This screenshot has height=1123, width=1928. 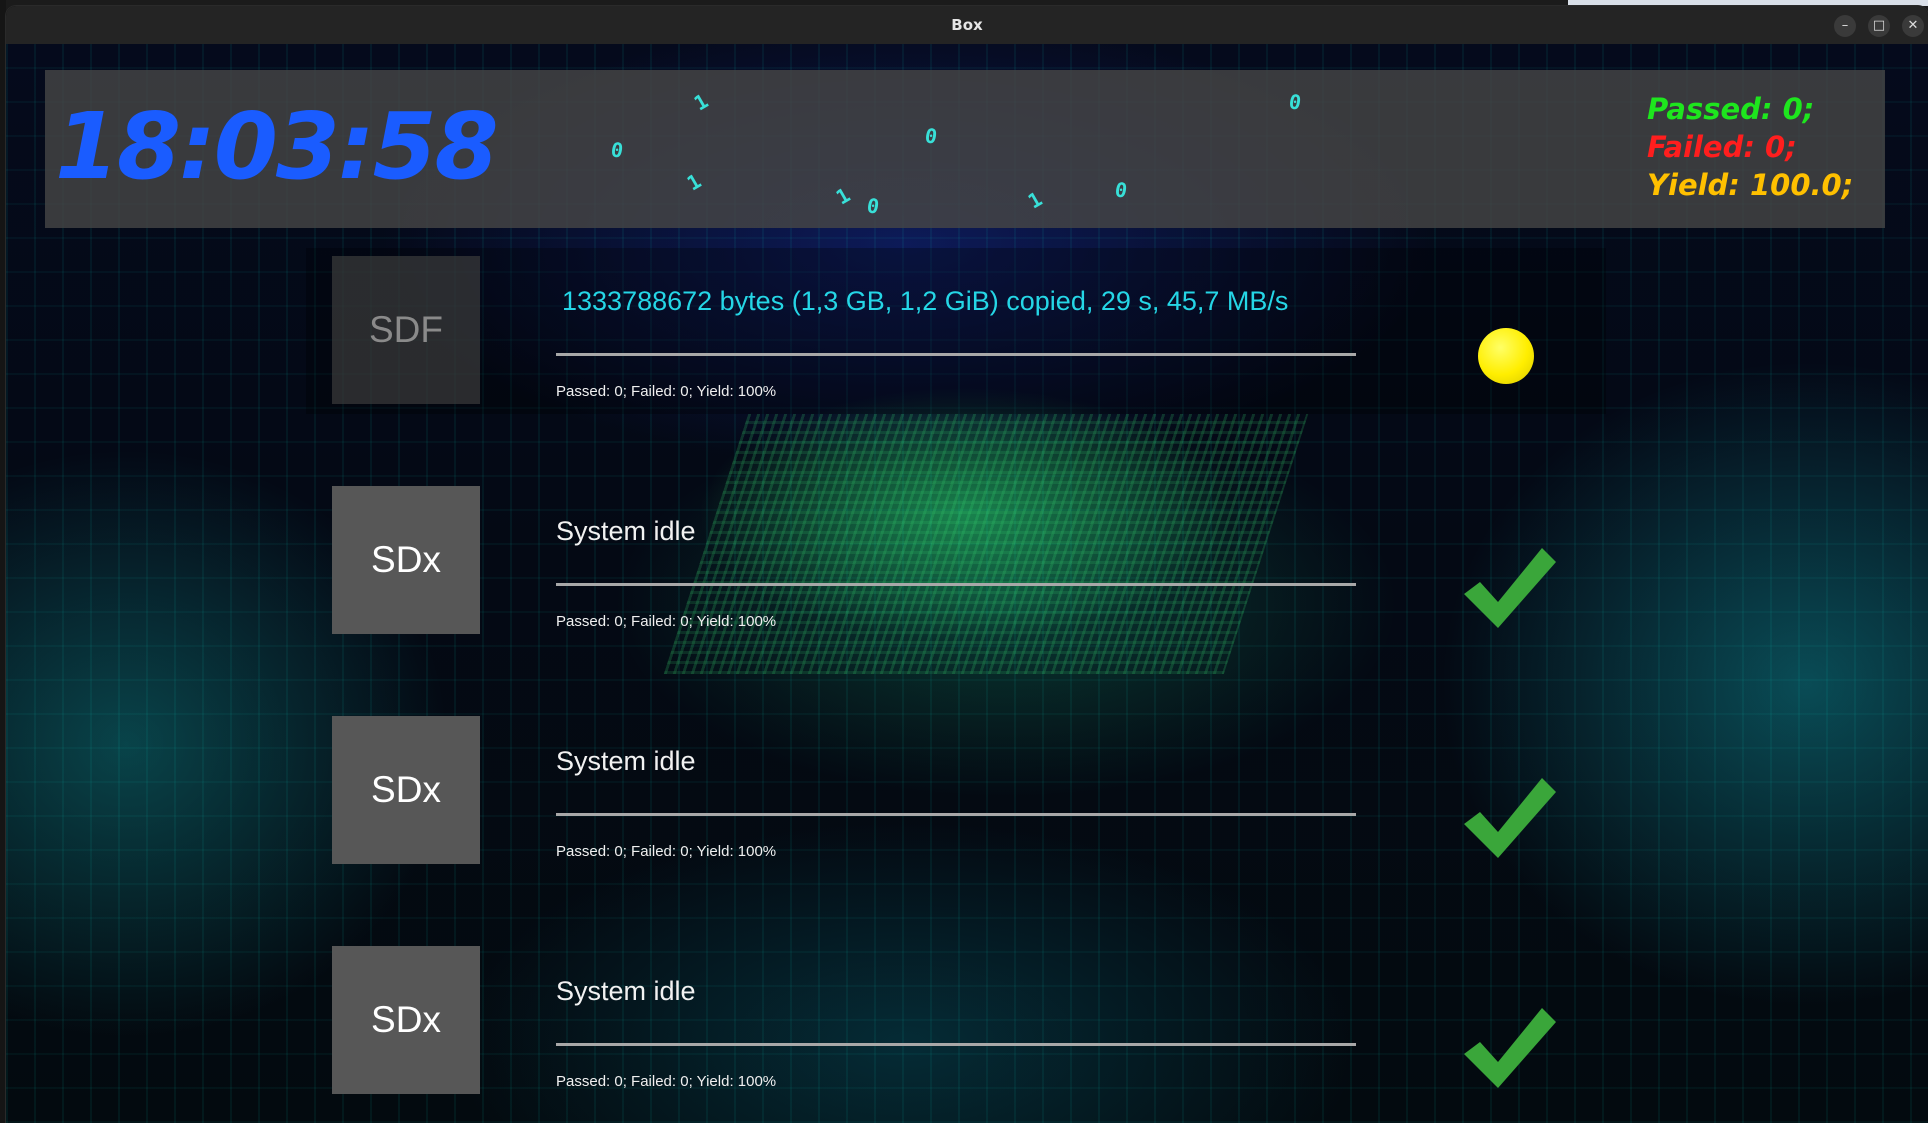 What do you see at coordinates (1750, 185) in the screenshot?
I see `yield-value: Yield: 100.0;` at bounding box center [1750, 185].